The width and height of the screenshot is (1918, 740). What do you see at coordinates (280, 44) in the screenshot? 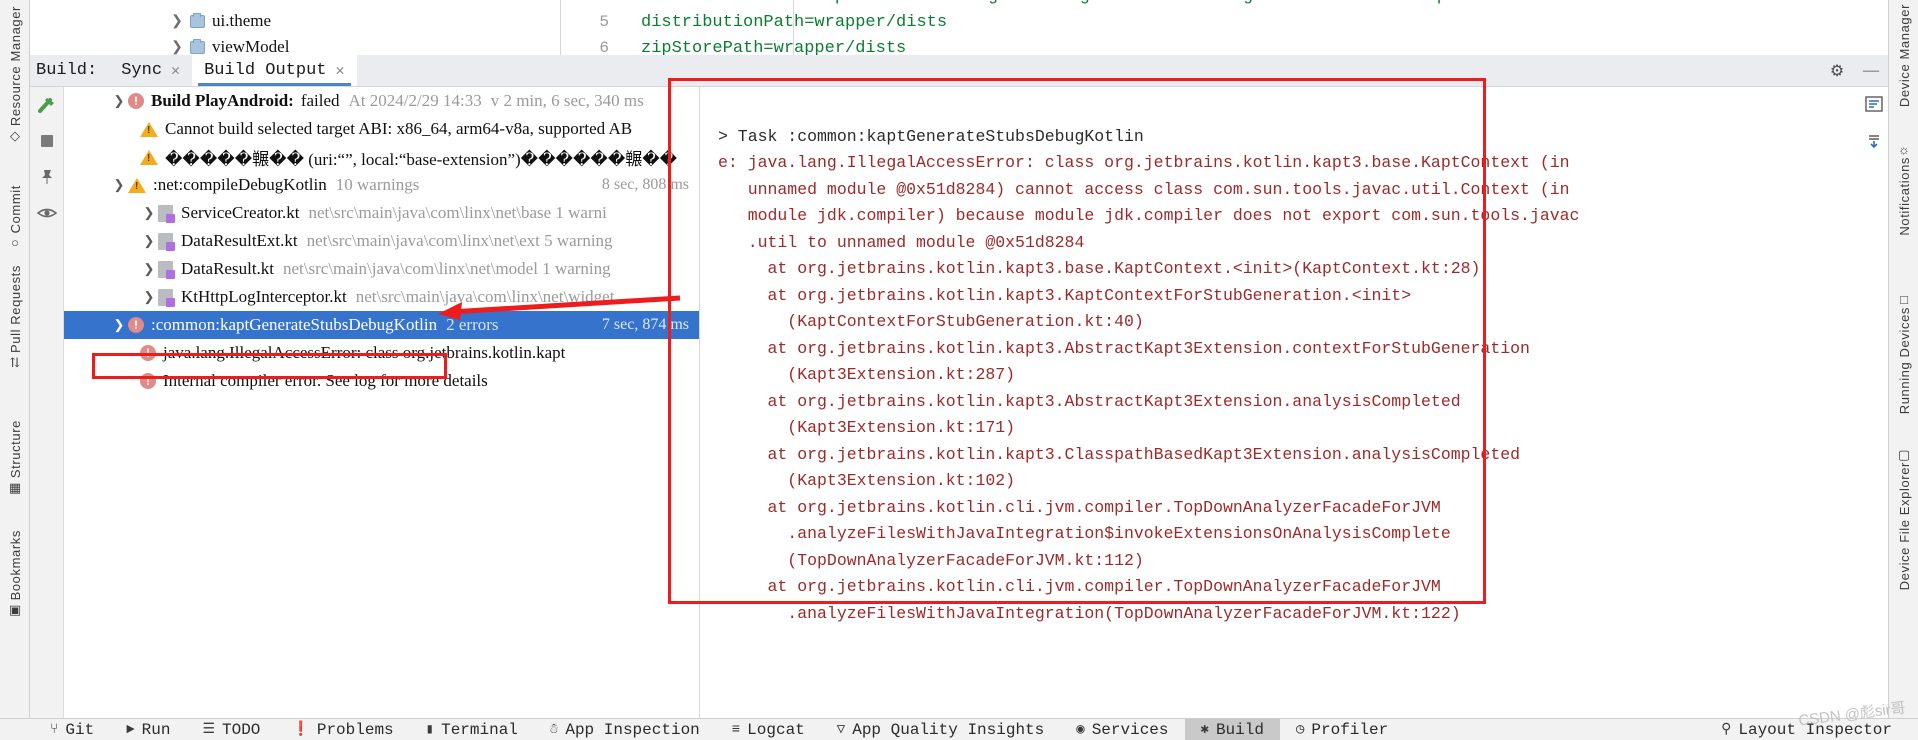
I see `project-tree-item: ❯ viewModel` at bounding box center [280, 44].